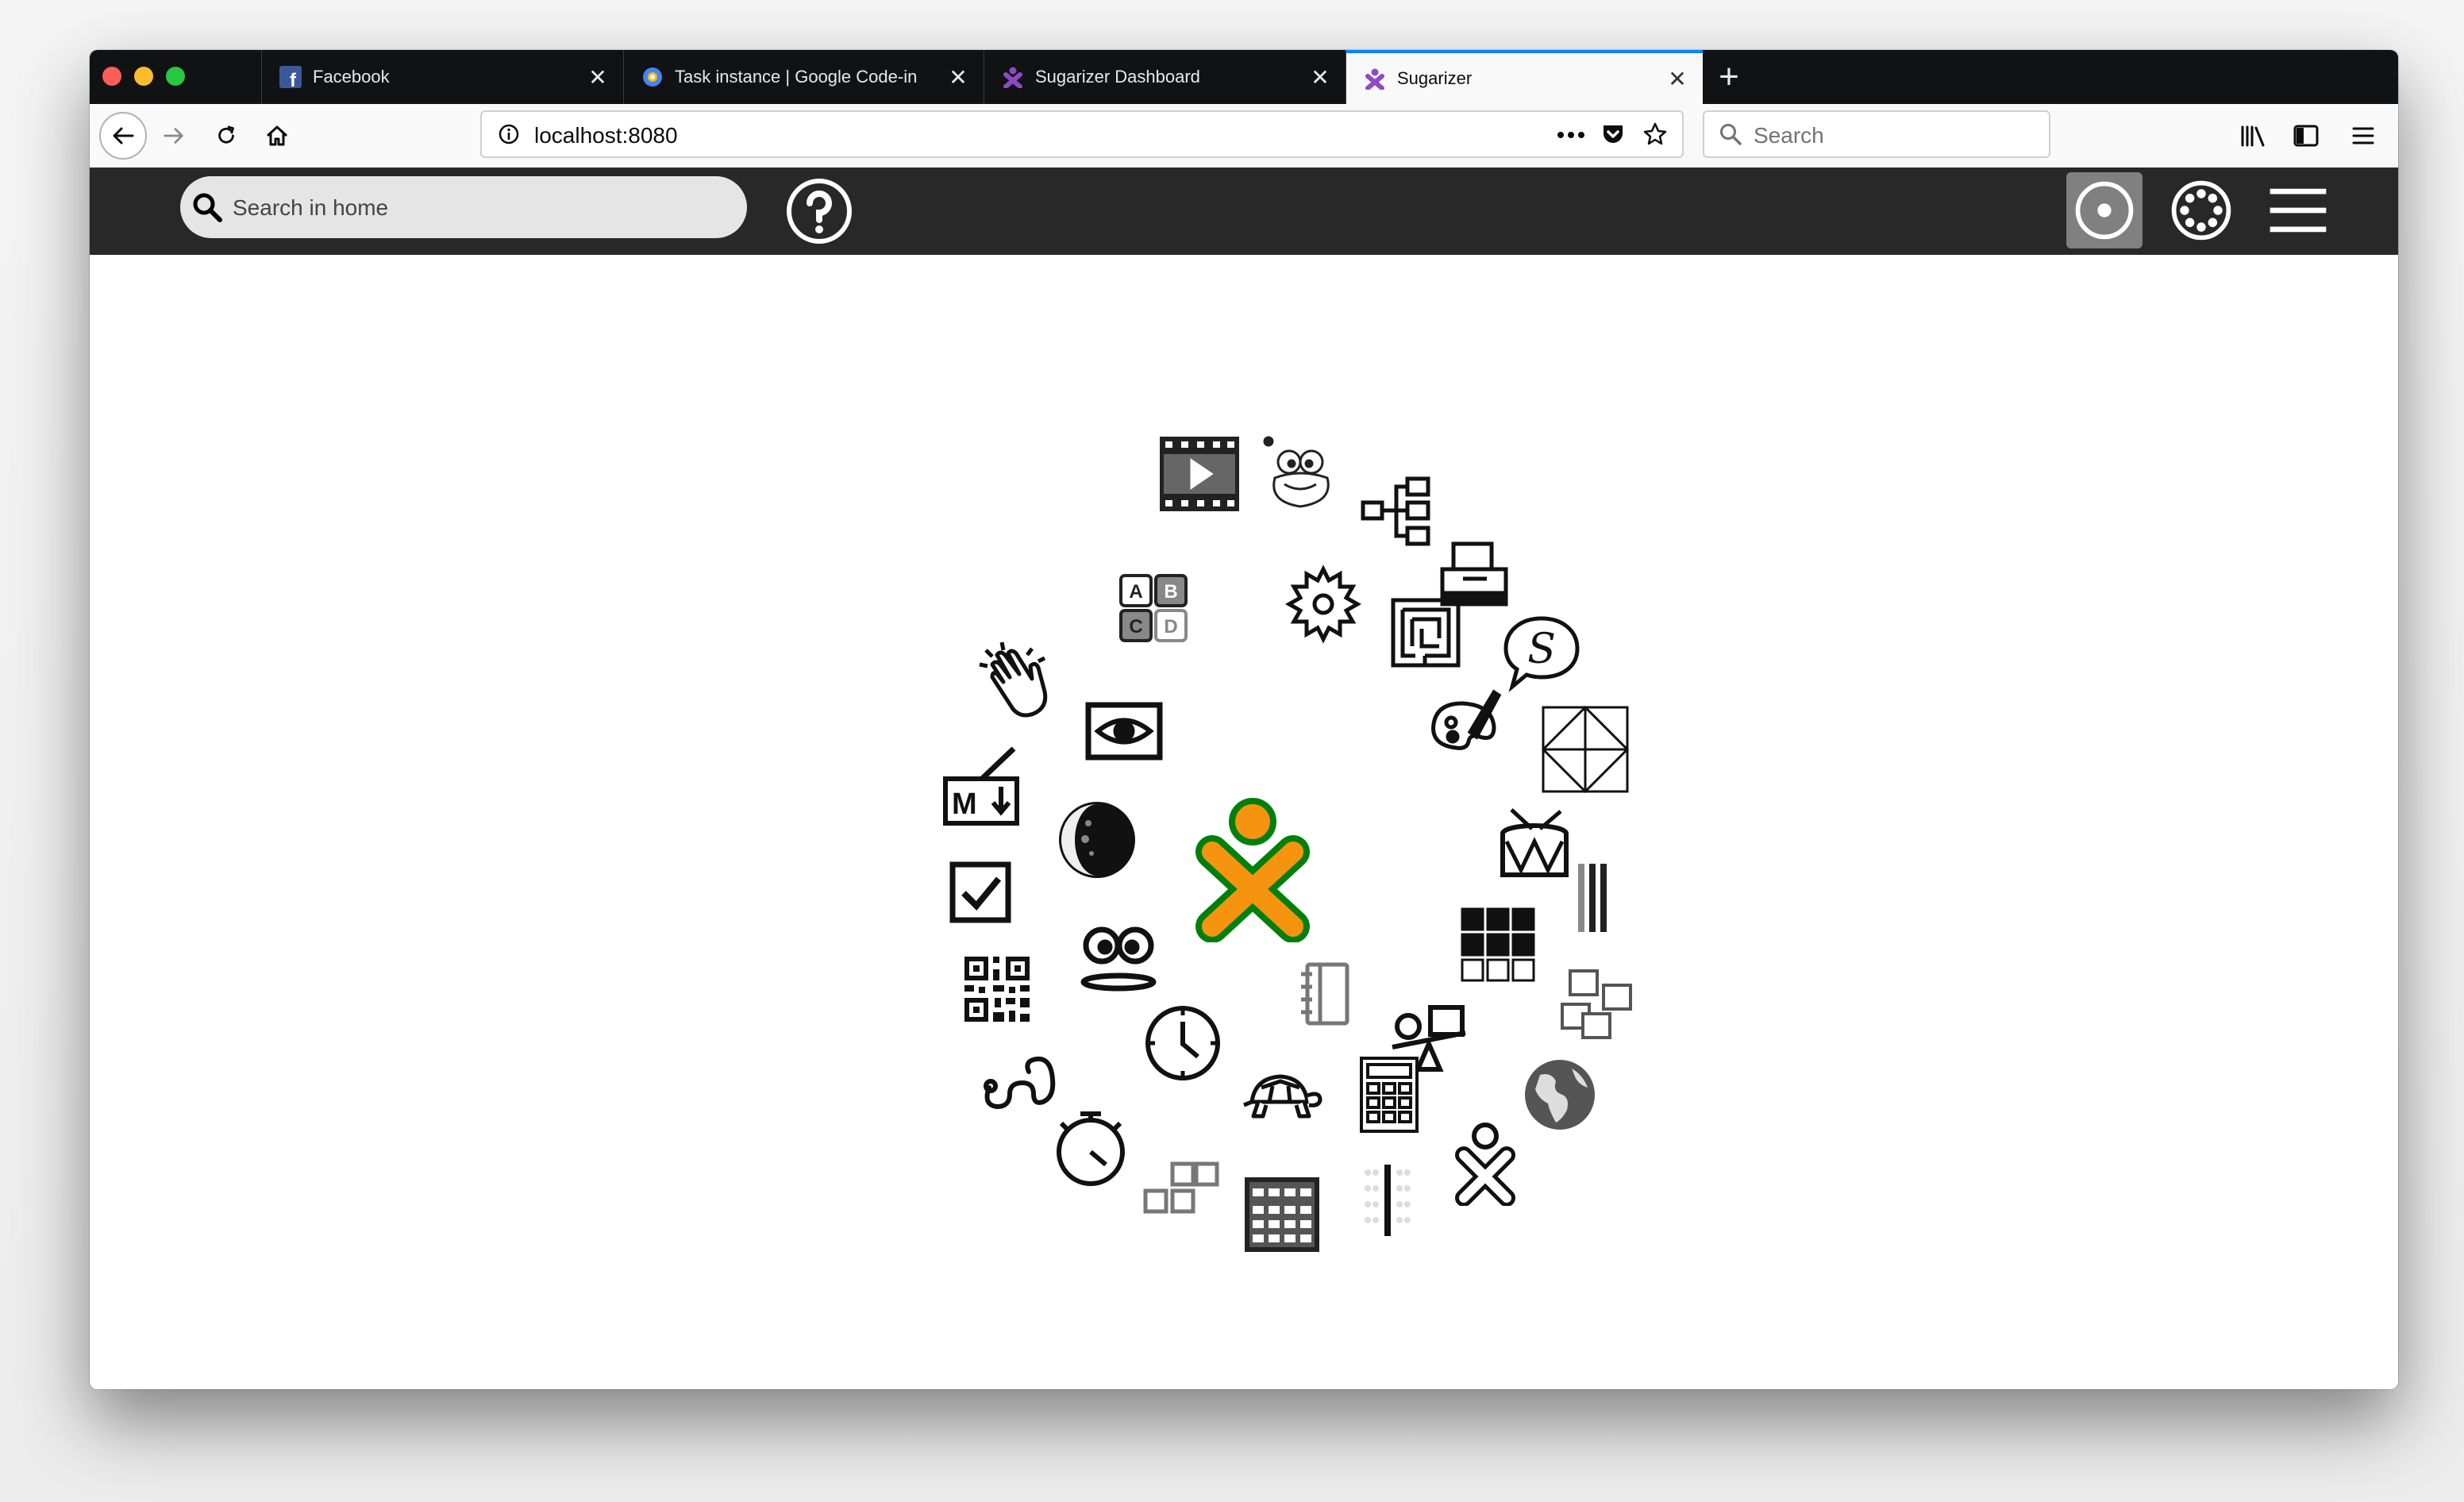 The image size is (2464, 1502). Describe the element at coordinates (1324, 994) in the screenshot. I see `journal-icon` at that location.